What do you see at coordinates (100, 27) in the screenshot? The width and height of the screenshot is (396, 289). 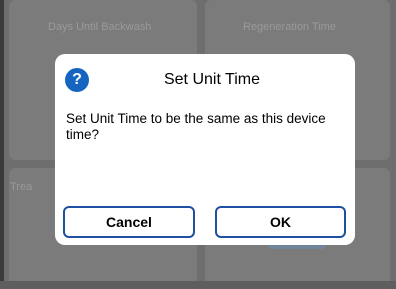 I see `background-label-days-until-backwash: Days Until Backwash` at bounding box center [100, 27].